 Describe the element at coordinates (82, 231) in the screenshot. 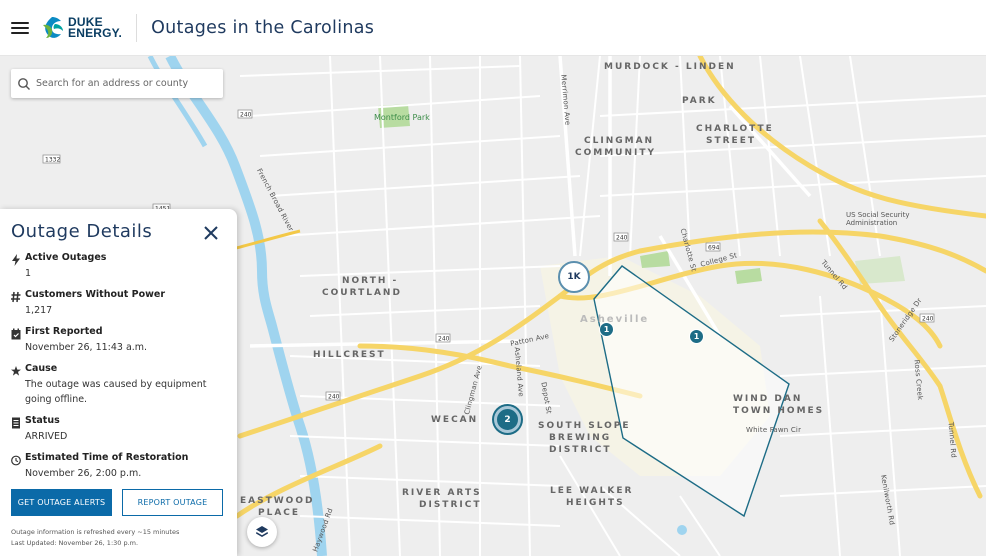

I see `panel-title: Outage Details` at that location.